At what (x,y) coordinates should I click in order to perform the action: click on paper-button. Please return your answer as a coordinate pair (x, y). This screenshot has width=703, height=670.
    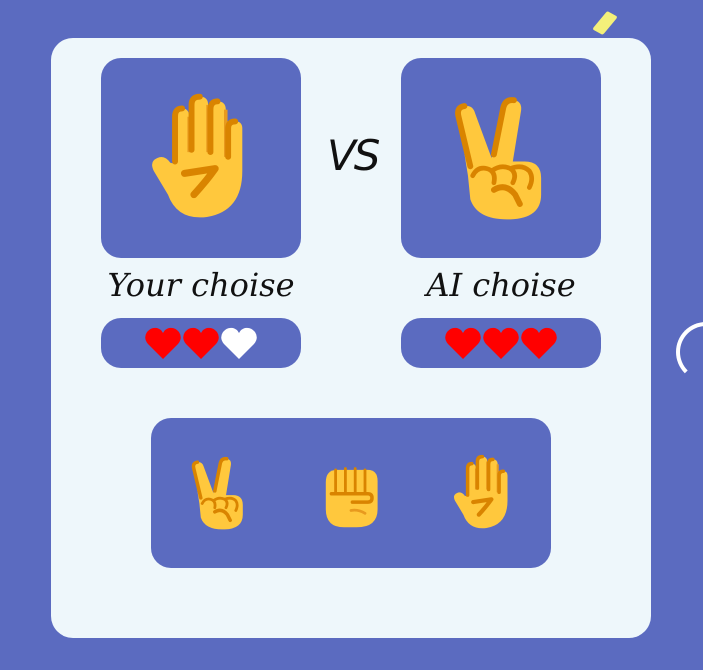
    Looking at the image, I should click on (483, 493).